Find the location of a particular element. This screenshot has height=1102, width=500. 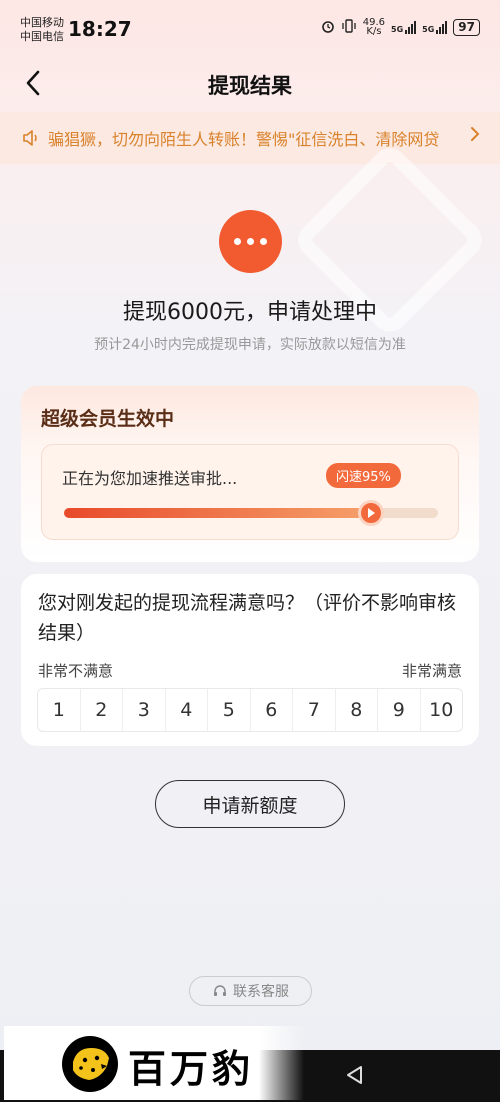

progress-fill is located at coordinates (217, 513).